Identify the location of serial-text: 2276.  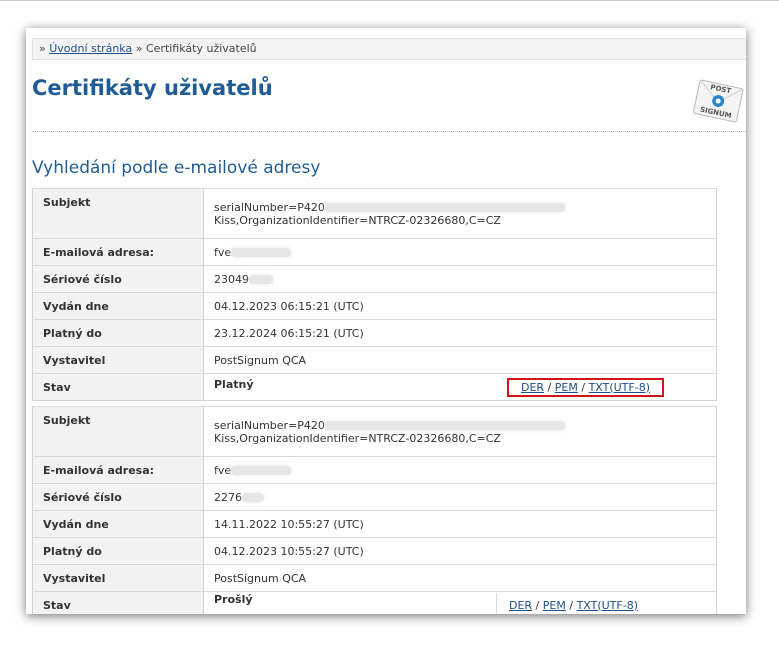
(228, 497).